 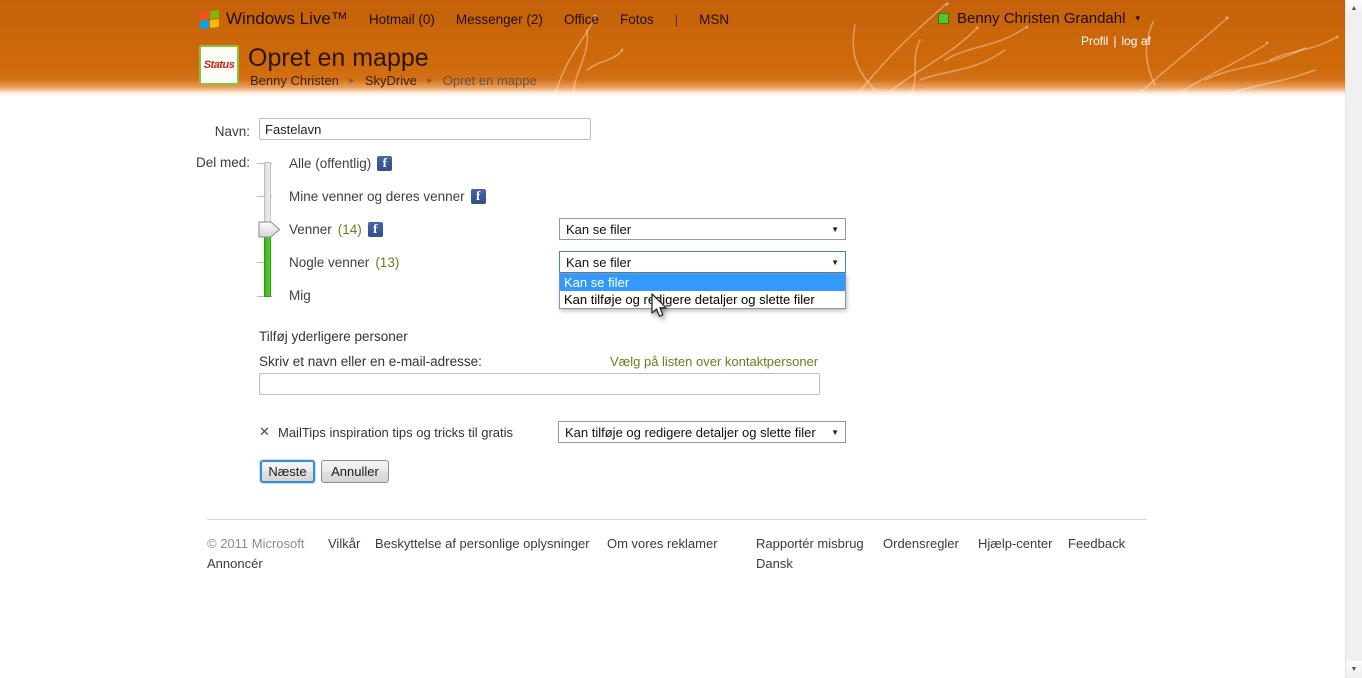 I want to click on footer-link-code-of-conduct: Ordensregler, so click(x=921, y=543).